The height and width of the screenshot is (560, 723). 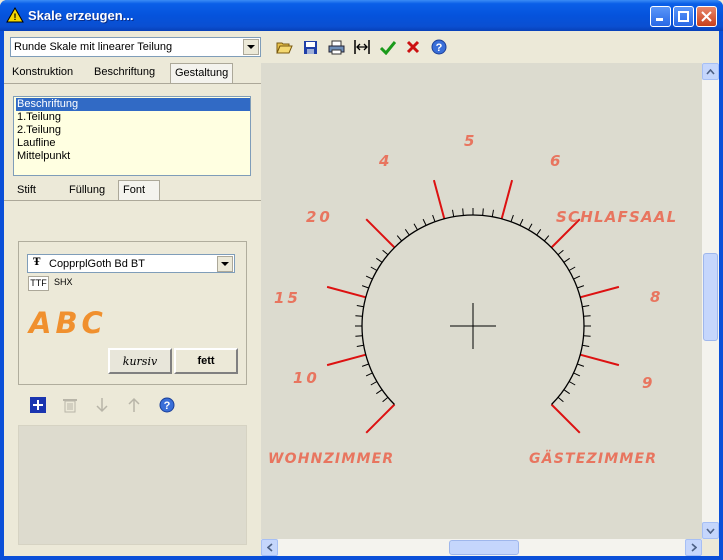 I want to click on folder-open-icon, so click(x=284, y=48).